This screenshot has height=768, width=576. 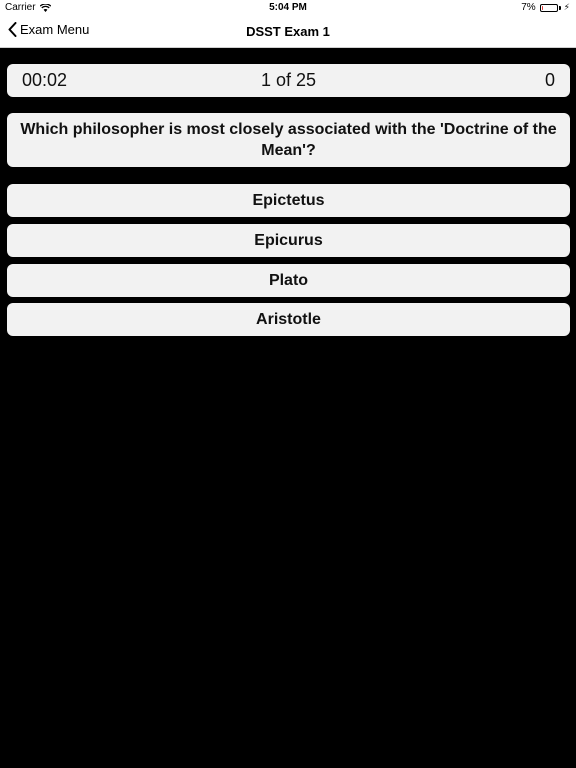 I want to click on battery-nub, so click(x=559, y=7).